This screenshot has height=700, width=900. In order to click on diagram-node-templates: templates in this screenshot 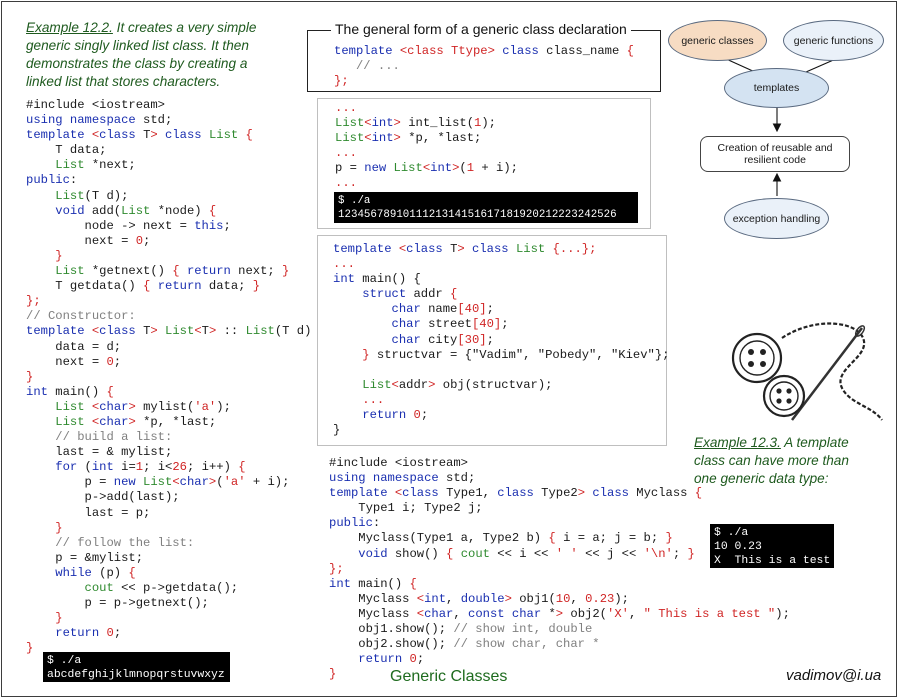, I will do `click(776, 88)`.